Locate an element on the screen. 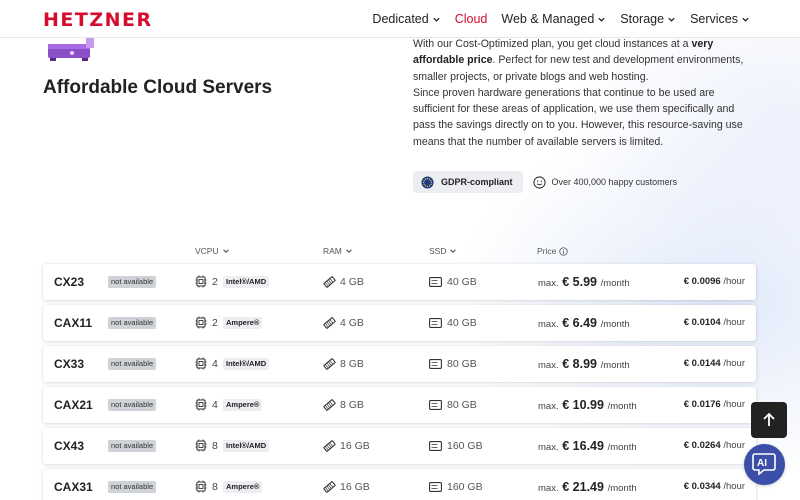  info-icon is located at coordinates (564, 251).